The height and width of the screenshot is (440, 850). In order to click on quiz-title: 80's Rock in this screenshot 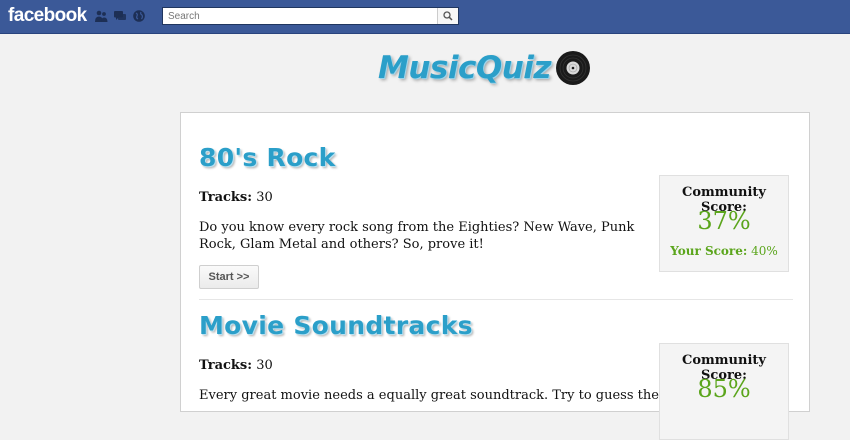, I will do `click(267, 157)`.